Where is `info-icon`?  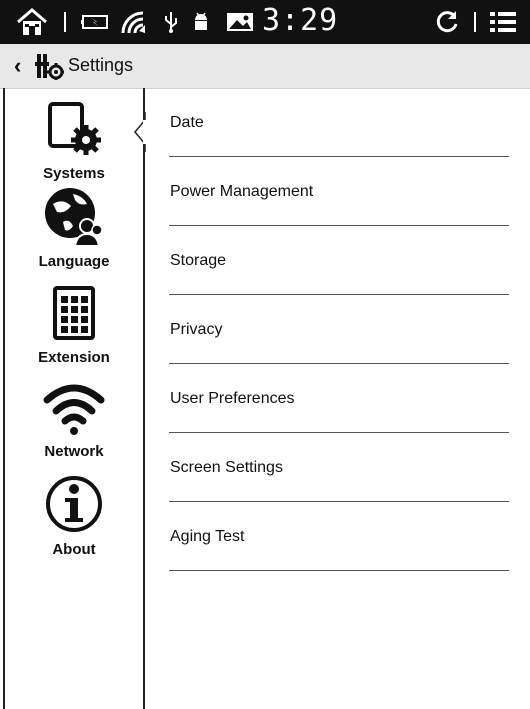
info-icon is located at coordinates (74, 506).